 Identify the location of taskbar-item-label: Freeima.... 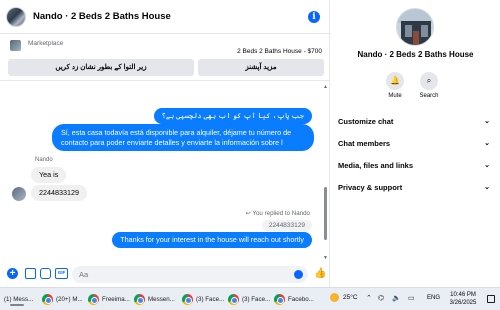
(116, 299).